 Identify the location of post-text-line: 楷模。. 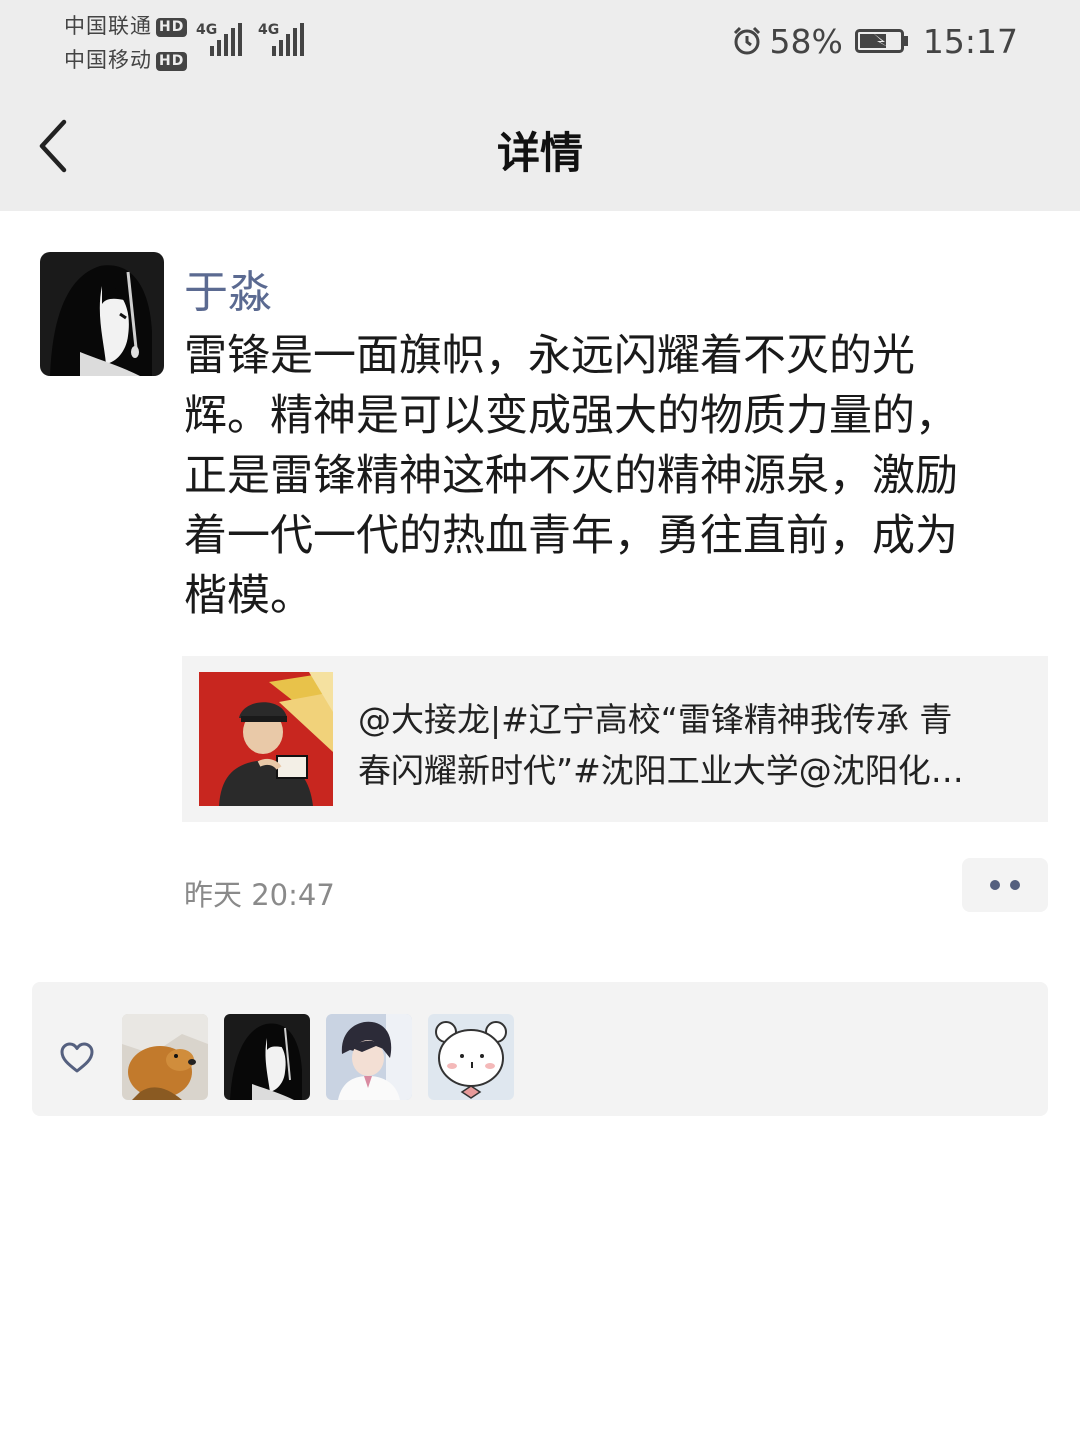
(248, 596).